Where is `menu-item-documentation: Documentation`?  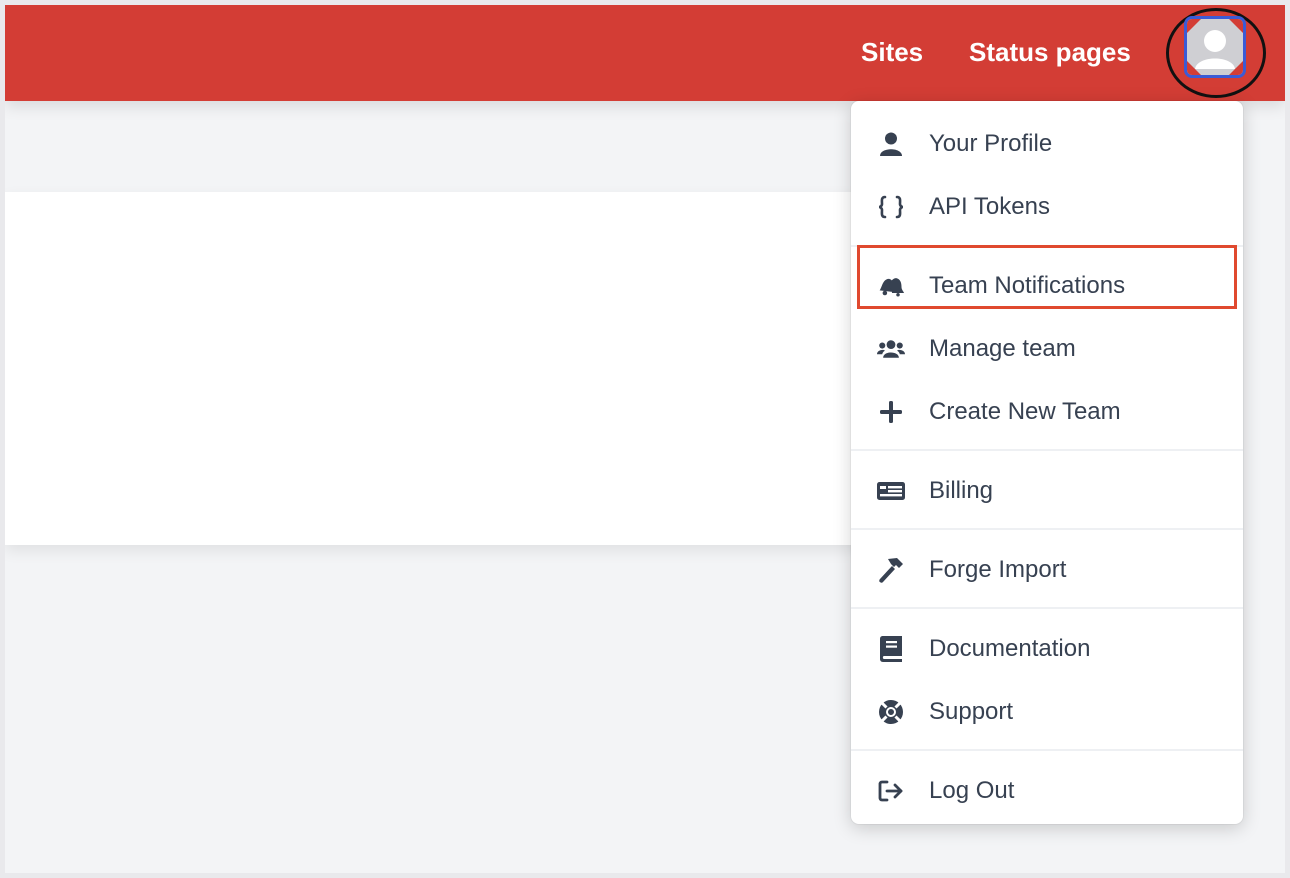
menu-item-documentation: Documentation is located at coordinates (1047, 649).